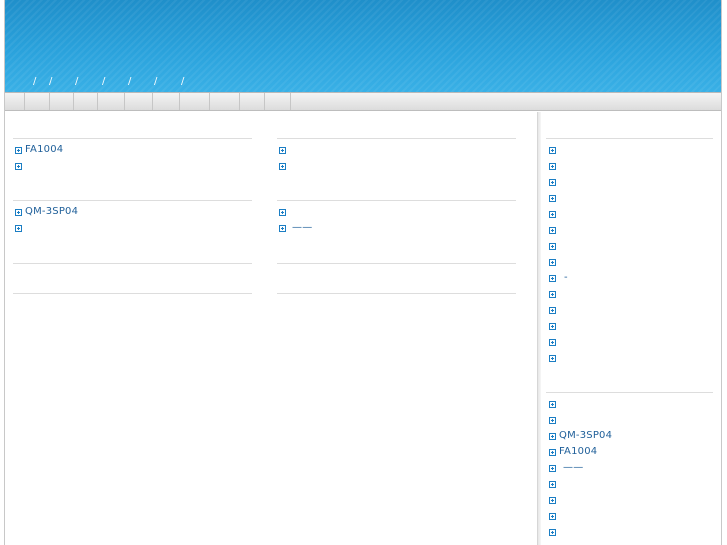 This screenshot has width=727, height=545. What do you see at coordinates (363, 101) in the screenshot?
I see `main-nav-bar` at bounding box center [363, 101].